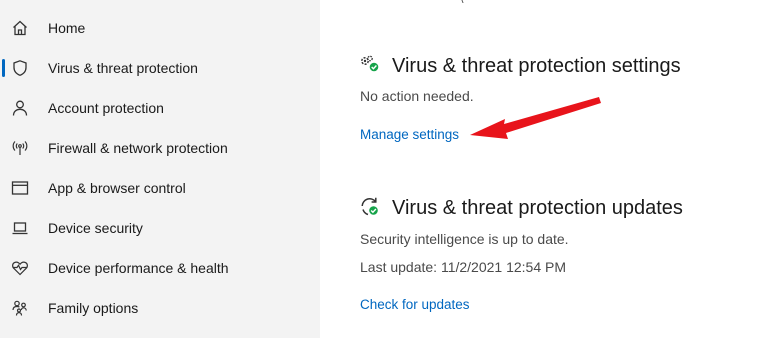 The image size is (761, 338). Describe the element at coordinates (67, 28) in the screenshot. I see `sidebar-item-label: Home` at that location.